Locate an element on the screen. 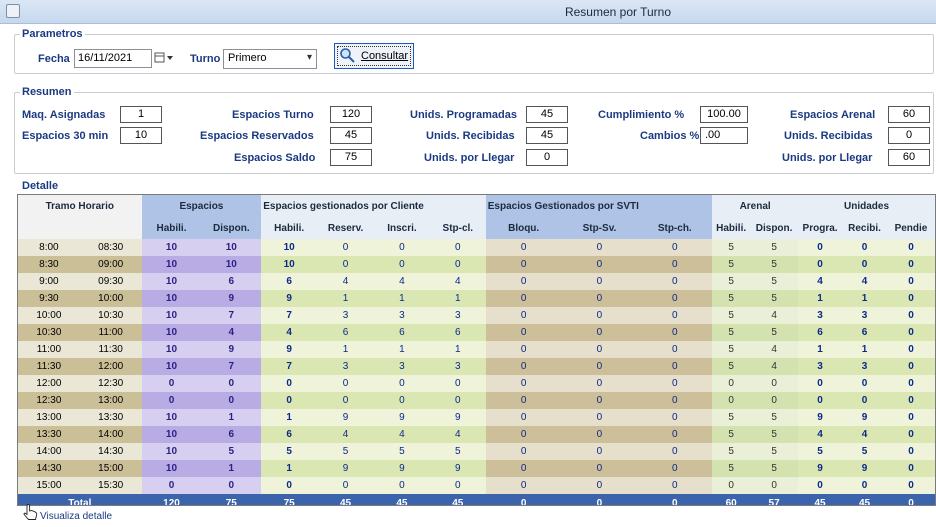 Image resolution: width=936 pixels, height=527 pixels. table-cell: 15:30 is located at coordinates (110, 485).